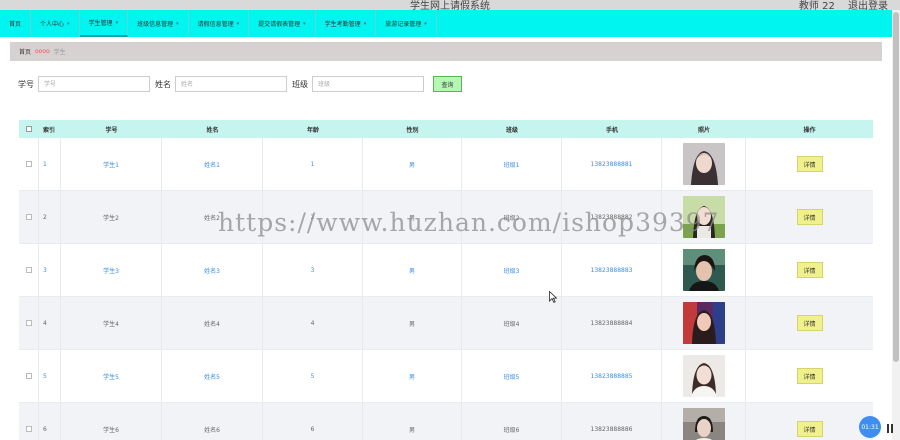 The image size is (900, 440). What do you see at coordinates (346, 23) in the screenshot?
I see `nav-item-6: 学生考勤管理 ▾` at bounding box center [346, 23].